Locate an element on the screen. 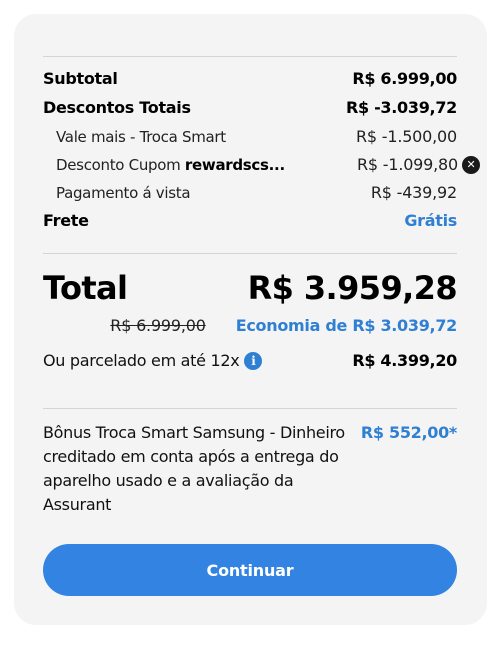  installments-label-wrap: Ou parcelado em até 12x i is located at coordinates (153, 360).